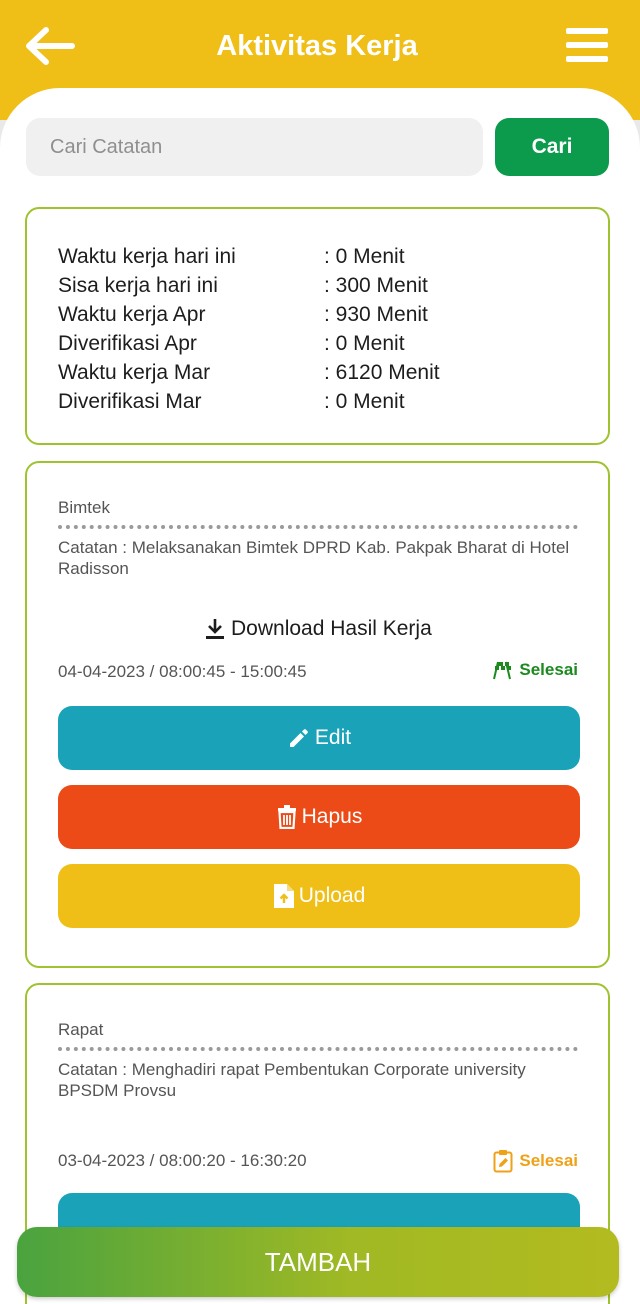  What do you see at coordinates (130, 401) in the screenshot?
I see `summary-label: Diverifikasi Mar` at bounding box center [130, 401].